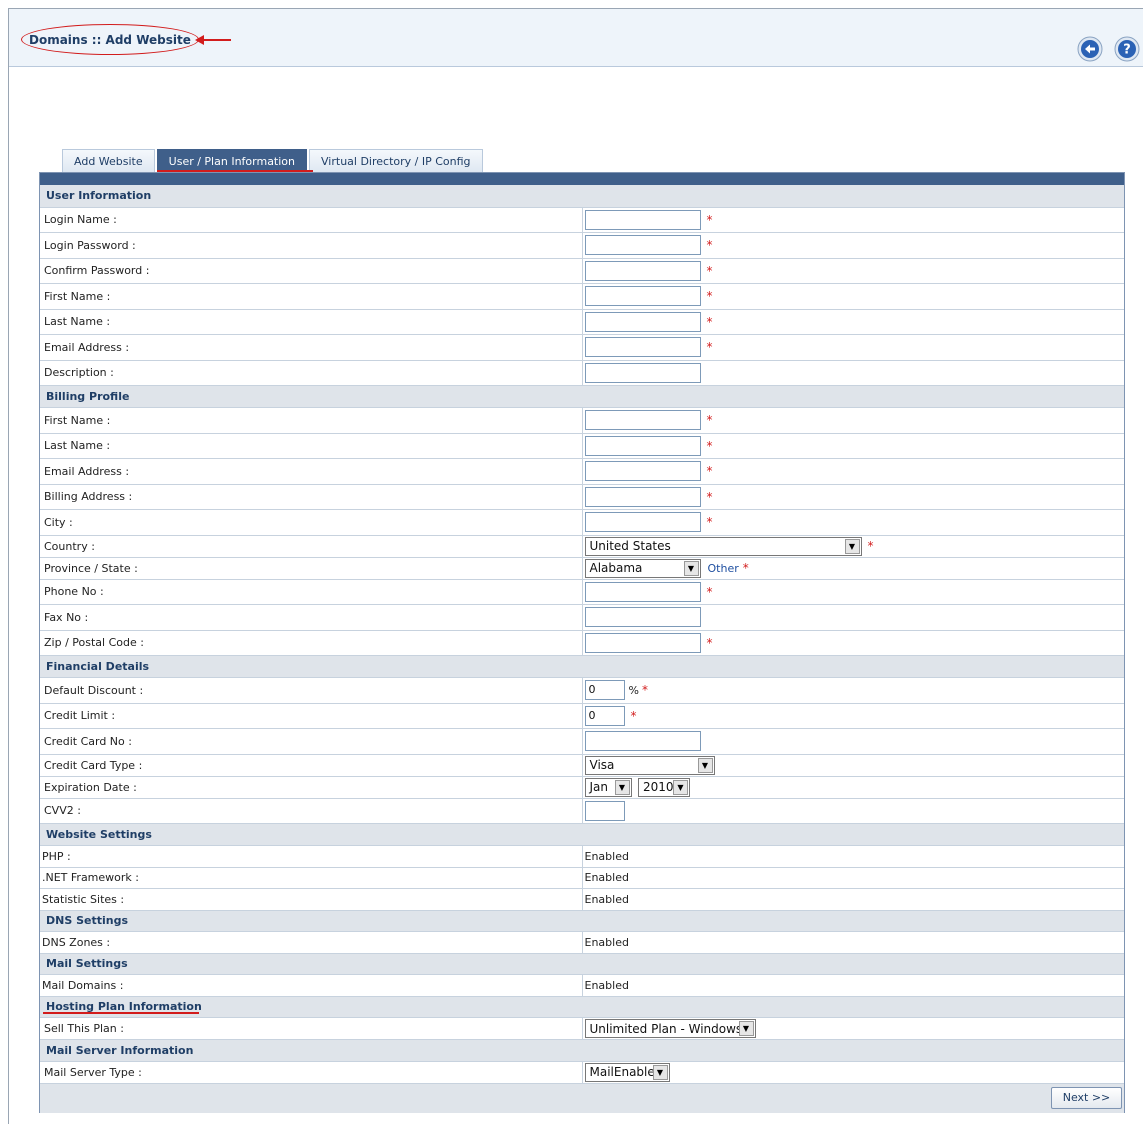 Image resolution: width=1143 pixels, height=1124 pixels. What do you see at coordinates (311, 296) in the screenshot?
I see `field-label: First Name :` at bounding box center [311, 296].